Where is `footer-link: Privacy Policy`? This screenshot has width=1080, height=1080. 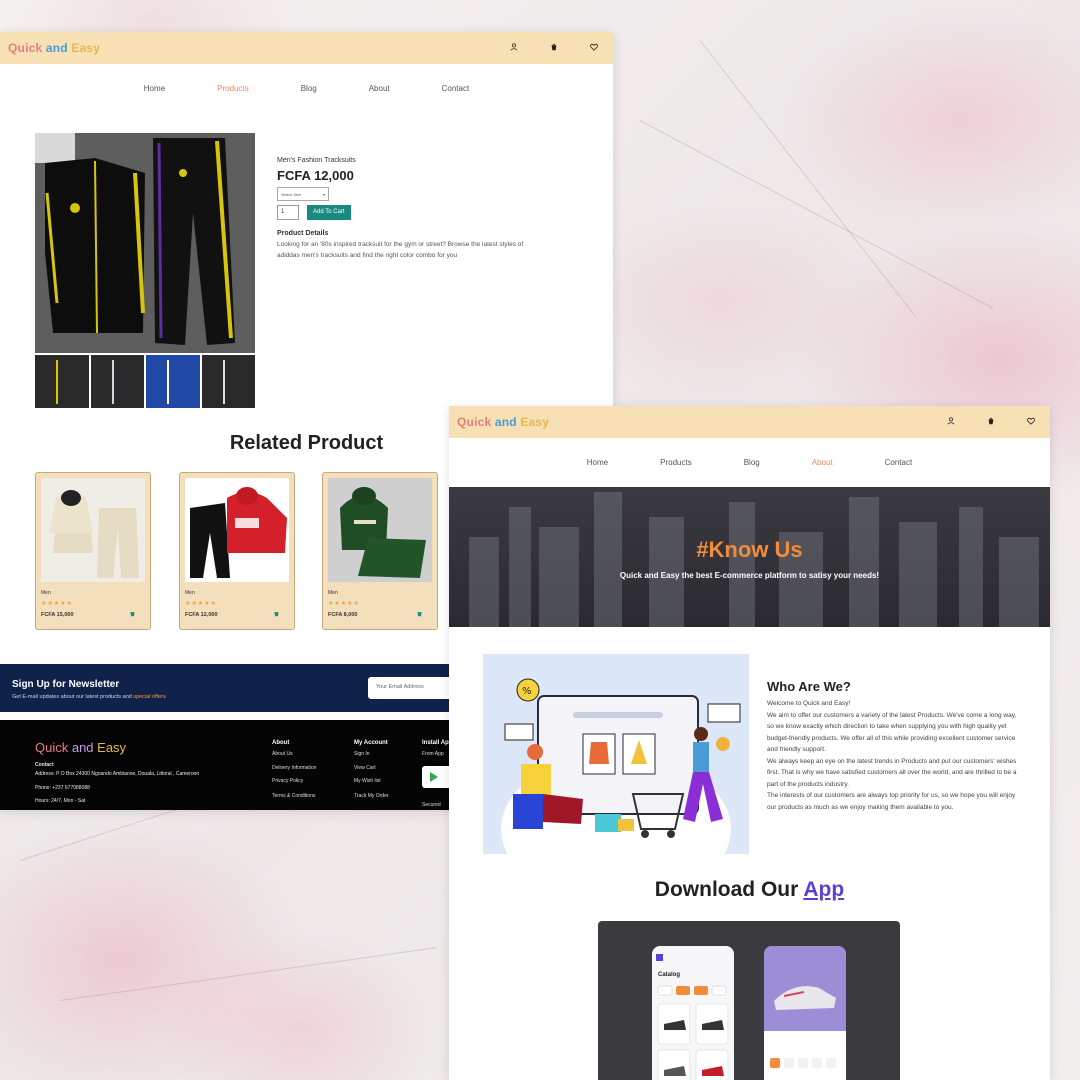 footer-link: Privacy Policy is located at coordinates (287, 781).